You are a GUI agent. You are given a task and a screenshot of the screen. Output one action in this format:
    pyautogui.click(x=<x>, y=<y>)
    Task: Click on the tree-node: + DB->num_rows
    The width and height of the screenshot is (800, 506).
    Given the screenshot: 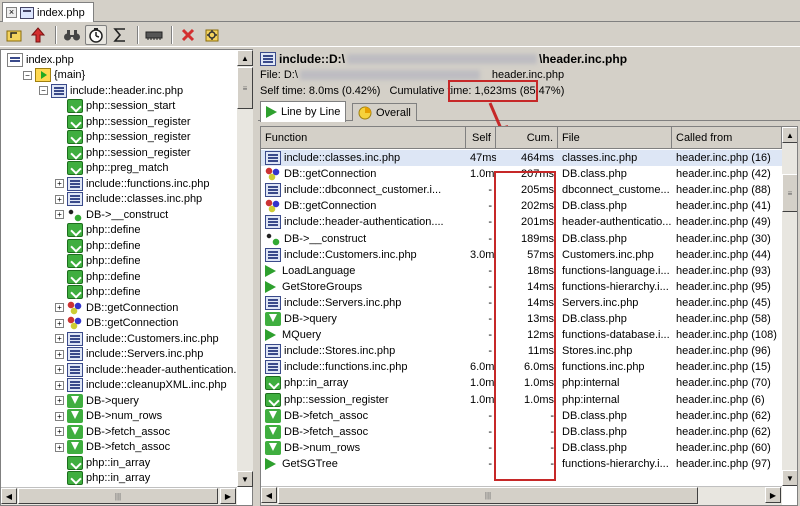 What is the action you would take?
    pyautogui.click(x=108, y=417)
    